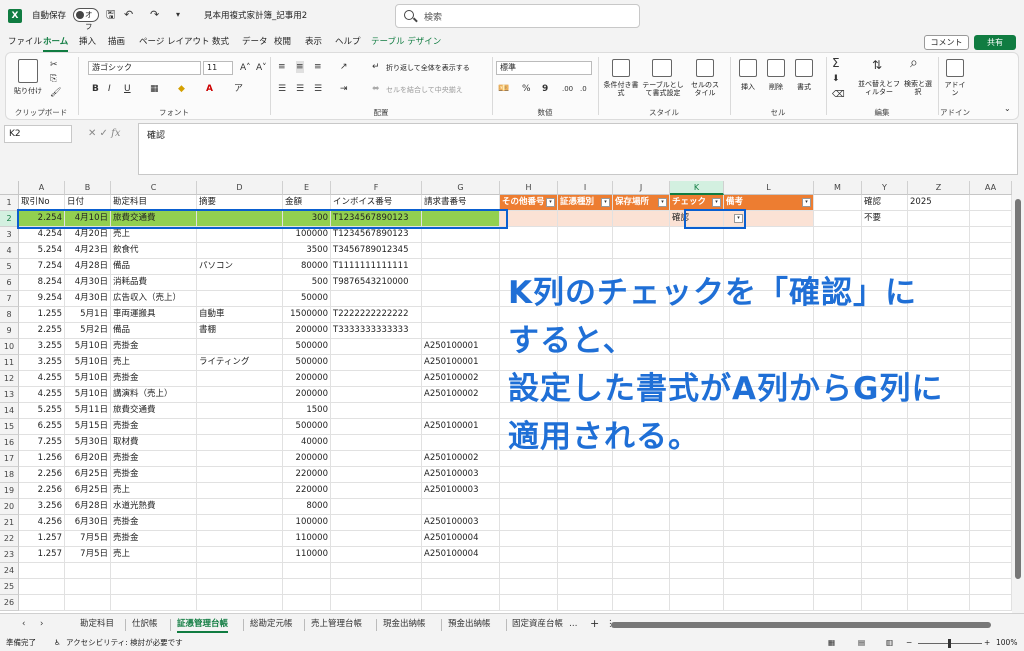  Describe the element at coordinates (583, 89) in the screenshot. I see `decrease-decimal-icon: .0` at that location.